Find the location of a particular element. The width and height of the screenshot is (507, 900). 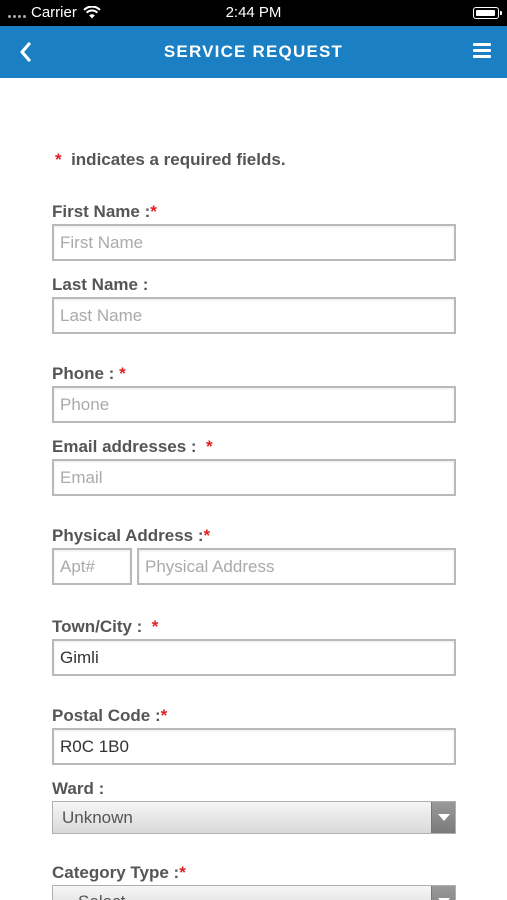

last-name-label: Last Name : is located at coordinates (100, 285).